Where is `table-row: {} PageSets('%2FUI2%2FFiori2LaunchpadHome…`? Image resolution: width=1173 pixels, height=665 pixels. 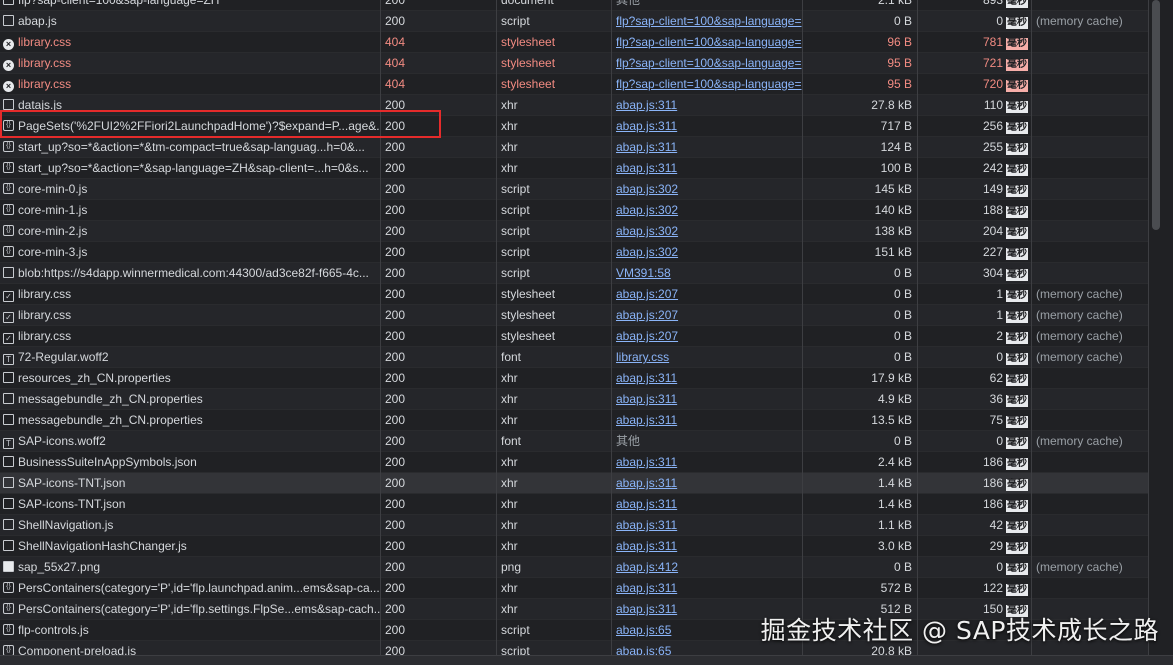
table-row: {} PageSets('%2FUI2%2FFiori2LaunchpadHome… is located at coordinates (586, 126).